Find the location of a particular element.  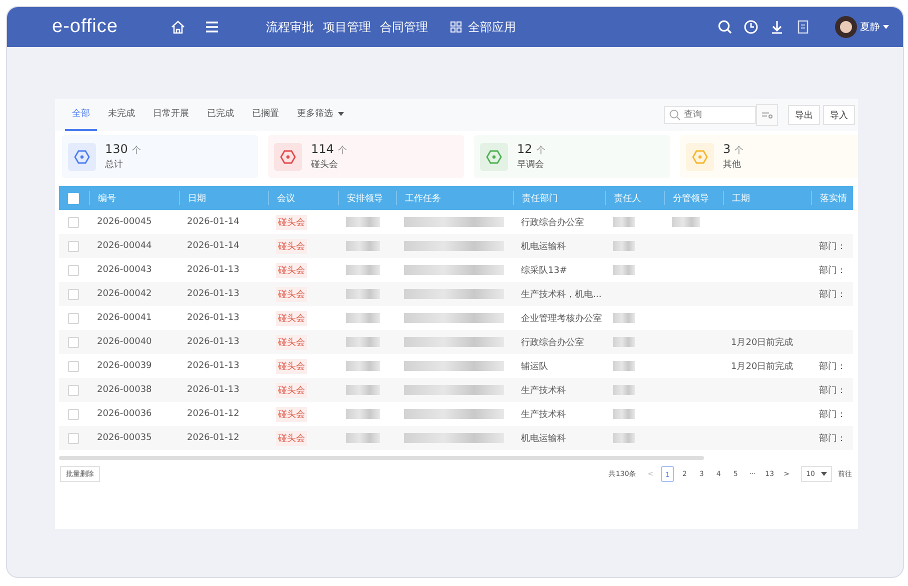

grid-icon is located at coordinates (456, 27).